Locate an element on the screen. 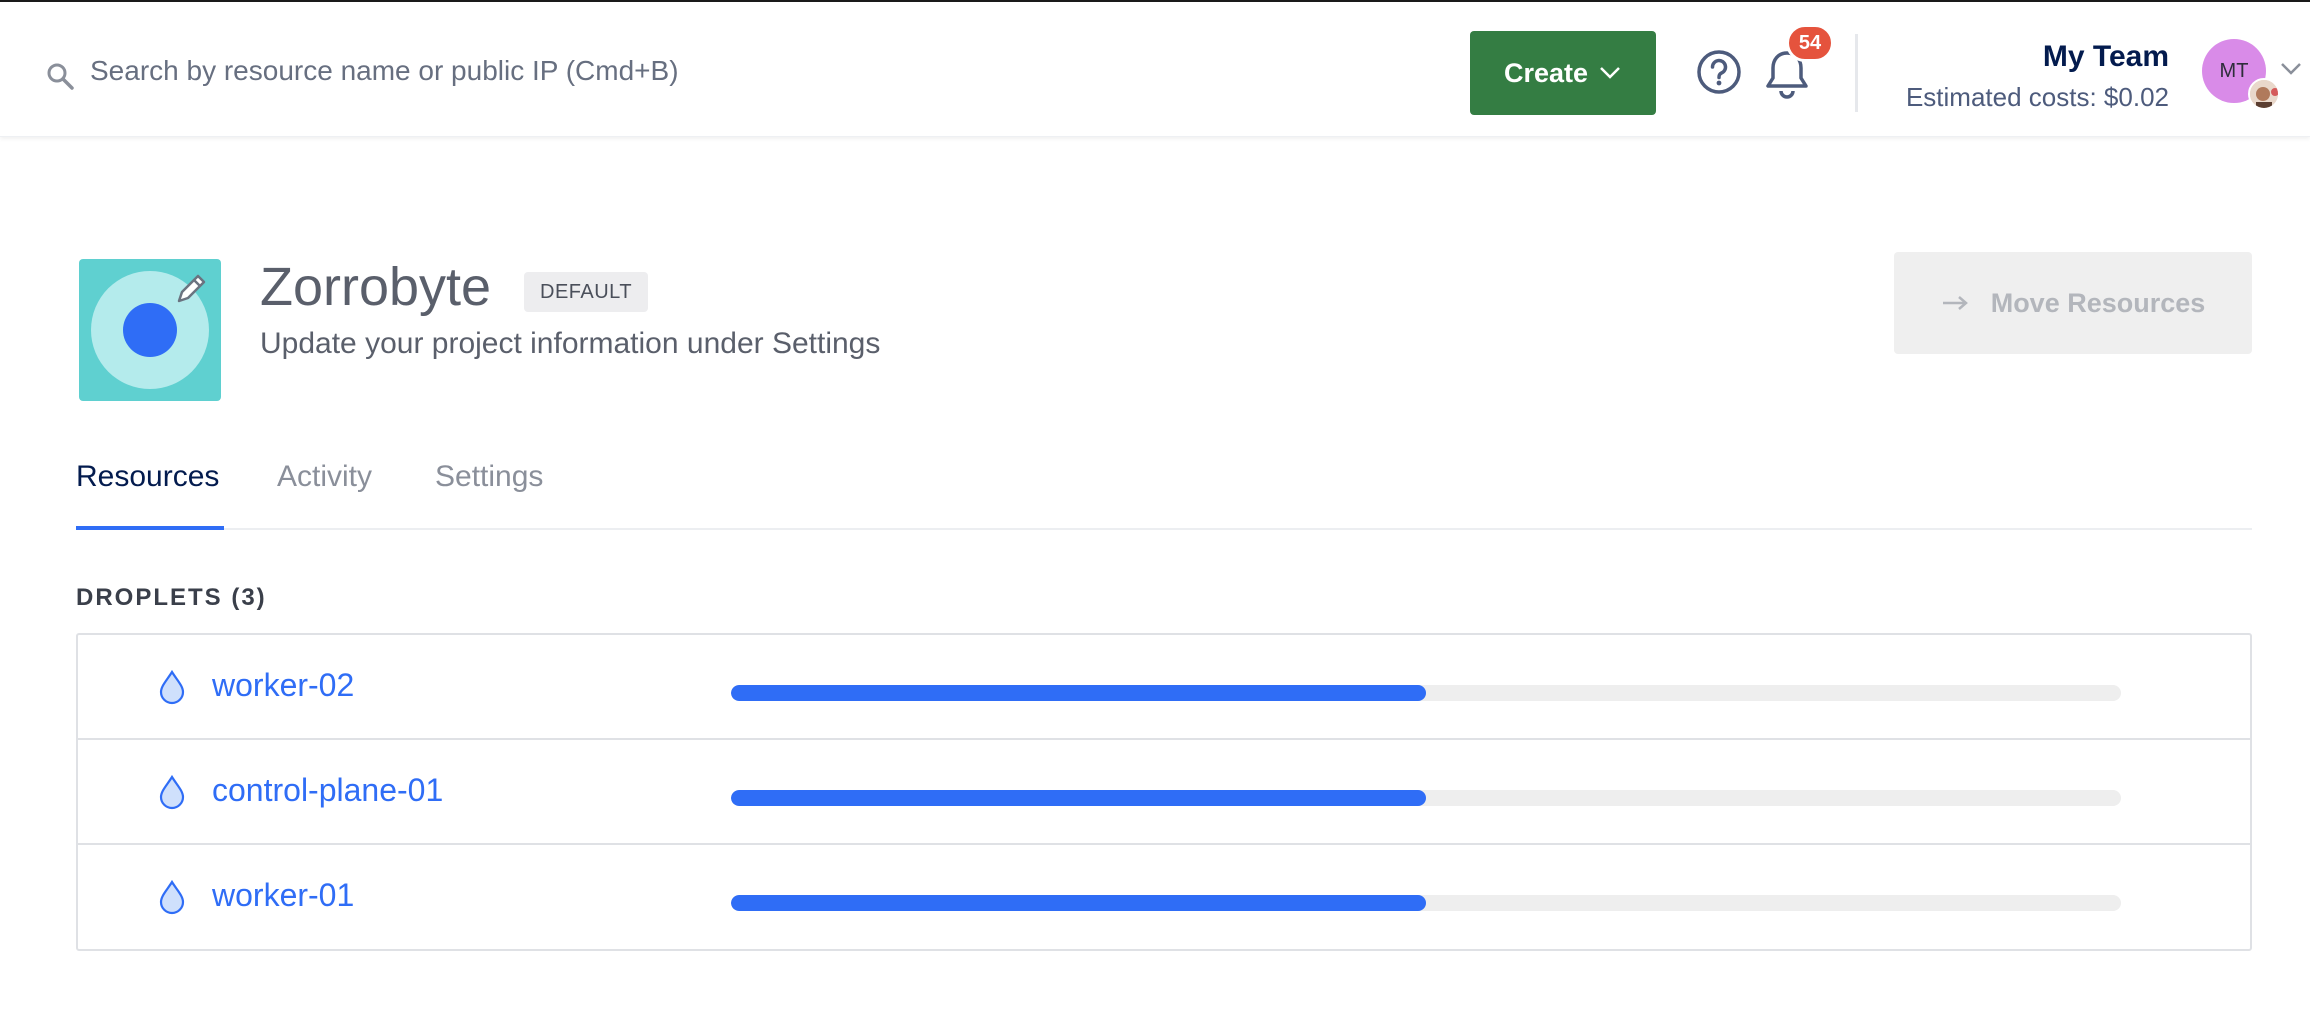 The width and height of the screenshot is (2310, 1016). user-avatar-mini is located at coordinates (2264, 94).